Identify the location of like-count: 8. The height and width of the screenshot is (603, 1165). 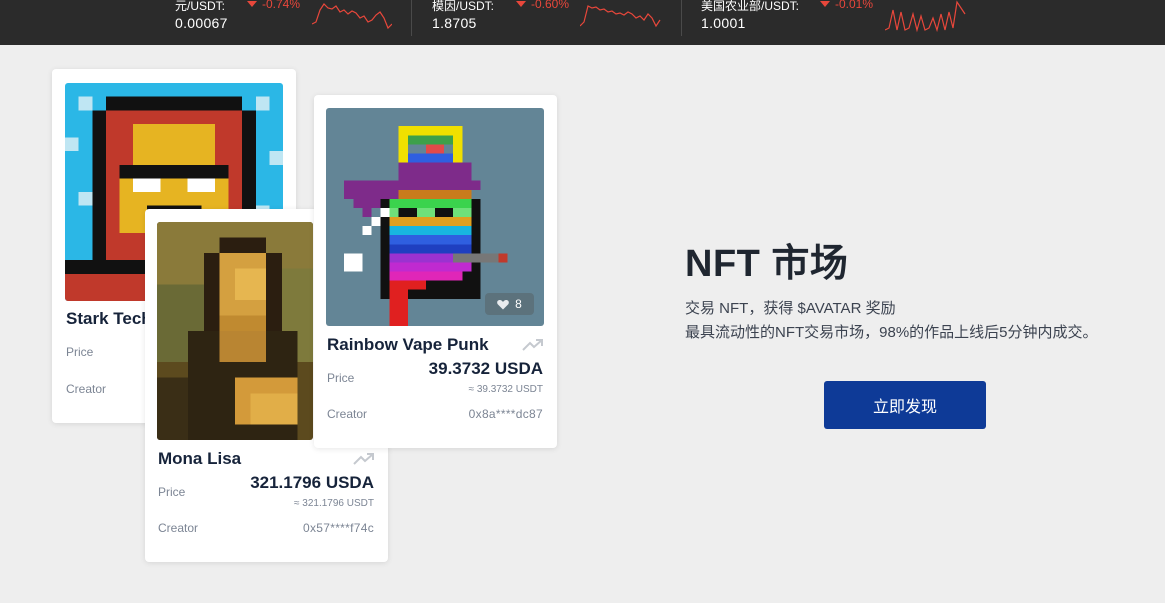
(518, 304).